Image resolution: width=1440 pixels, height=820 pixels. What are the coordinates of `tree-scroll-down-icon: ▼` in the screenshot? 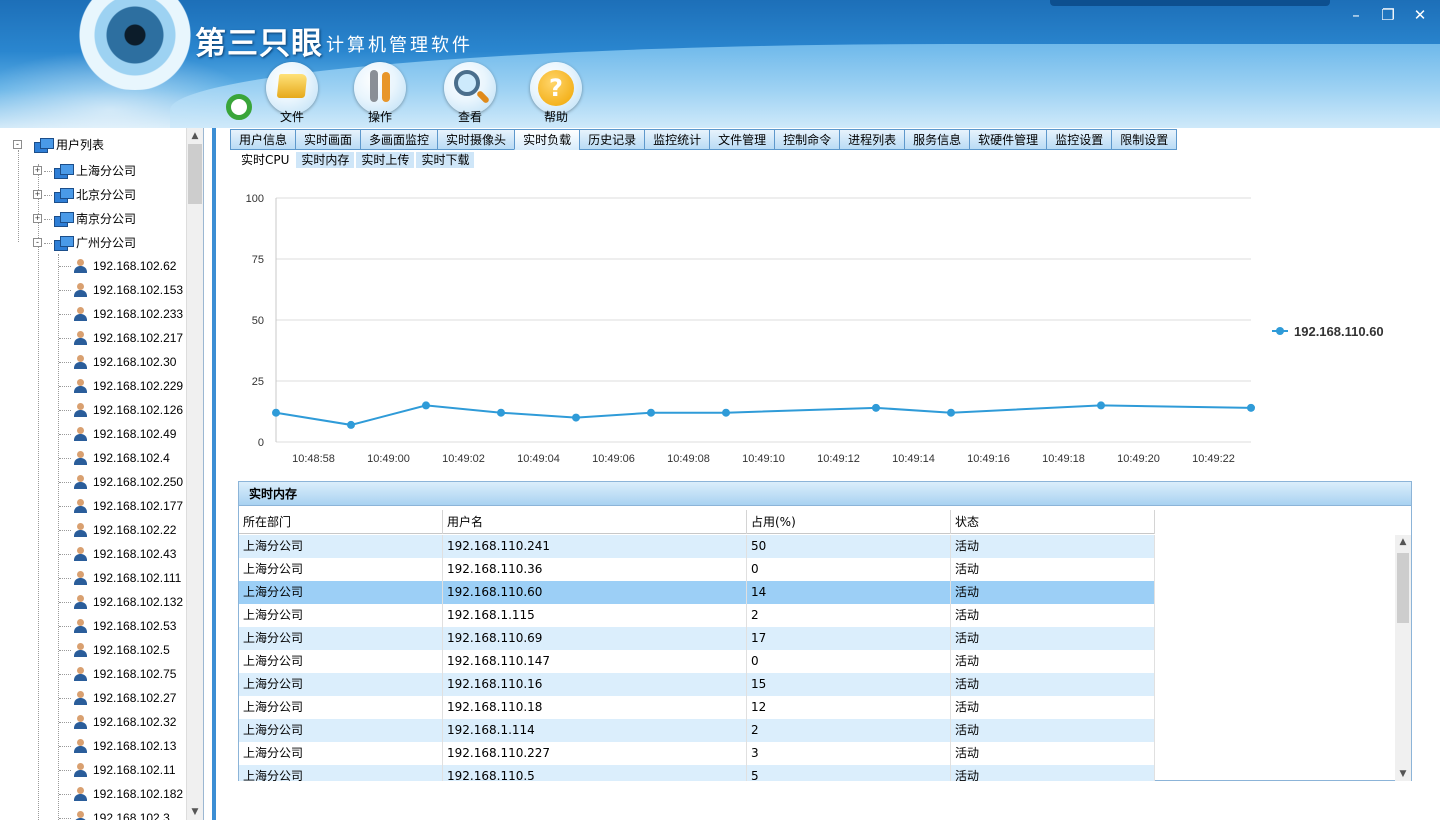 It's located at (195, 812).